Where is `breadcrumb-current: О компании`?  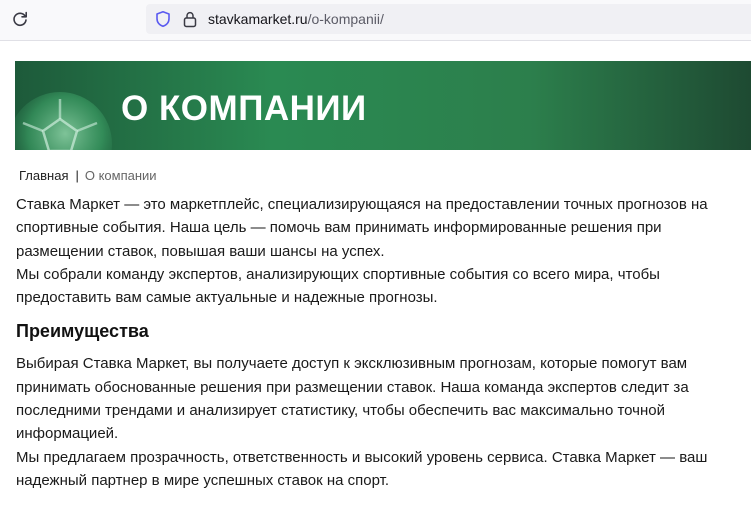 breadcrumb-current: О компании is located at coordinates (120, 175).